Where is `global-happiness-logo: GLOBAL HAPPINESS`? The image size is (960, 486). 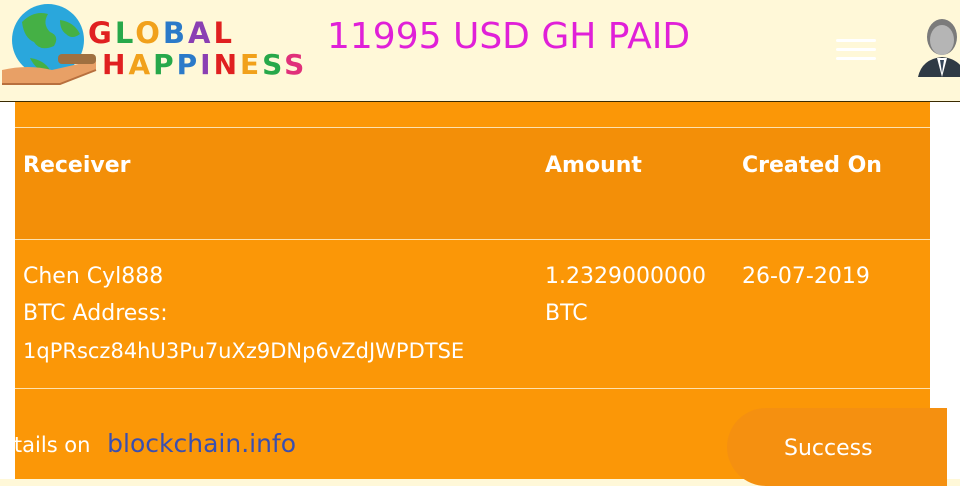 global-happiness-logo: GLOBAL HAPPINESS is located at coordinates (152, 50).